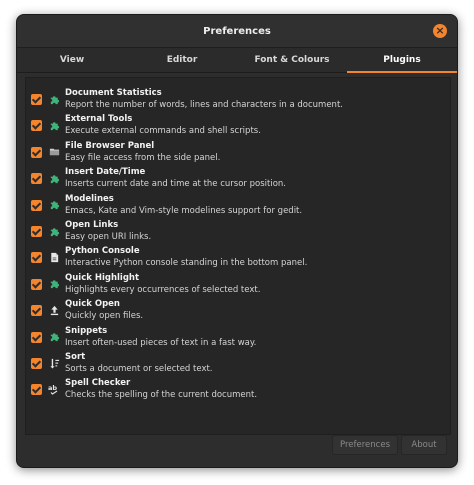 The image size is (474, 485). I want to click on plugin-name: Modelines, so click(89, 198).